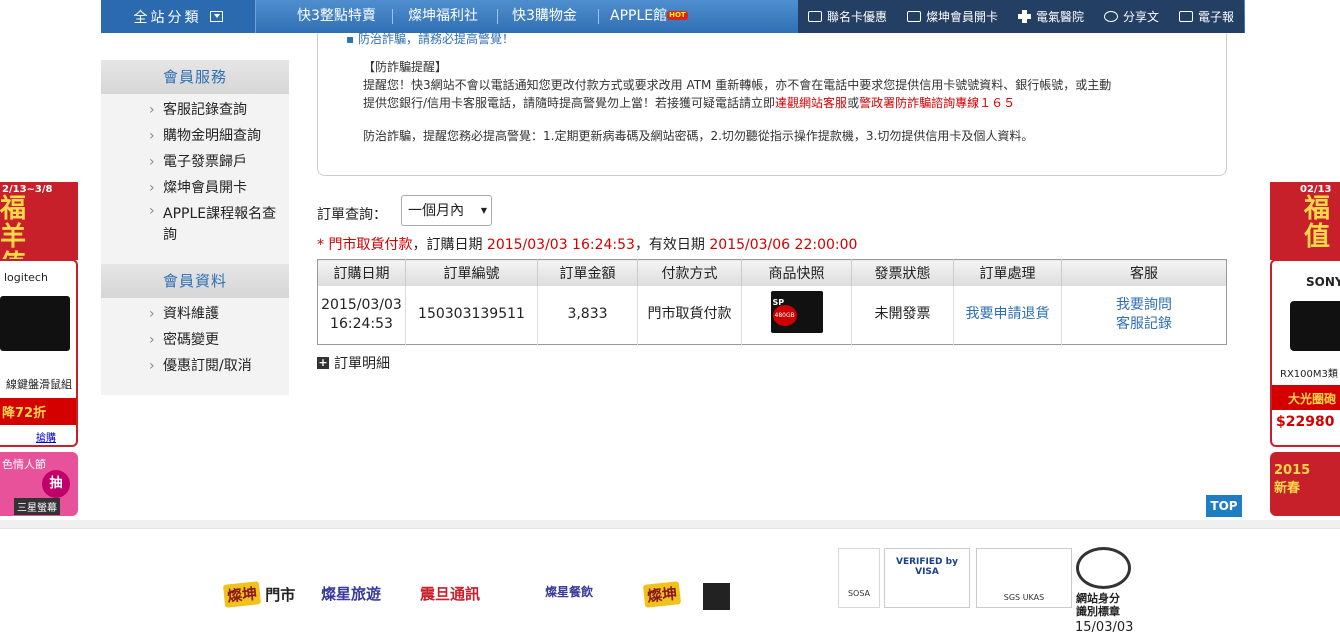 The height and width of the screenshot is (639, 1340). I want to click on category-menu-button: 全站分類, so click(178, 16).